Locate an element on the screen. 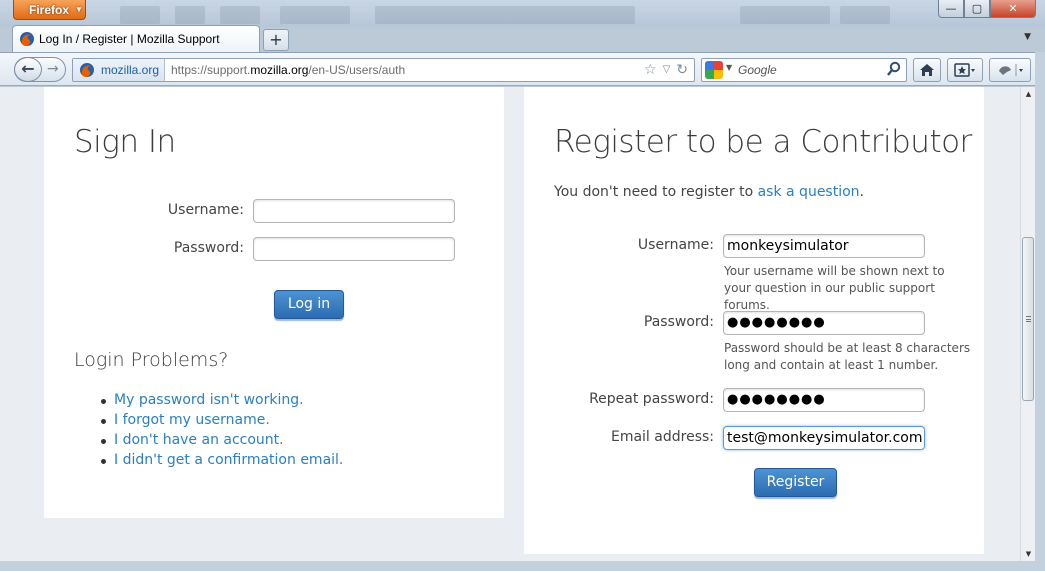 The width and height of the screenshot is (1045, 571). search-magnifier-icon is located at coordinates (894, 71).